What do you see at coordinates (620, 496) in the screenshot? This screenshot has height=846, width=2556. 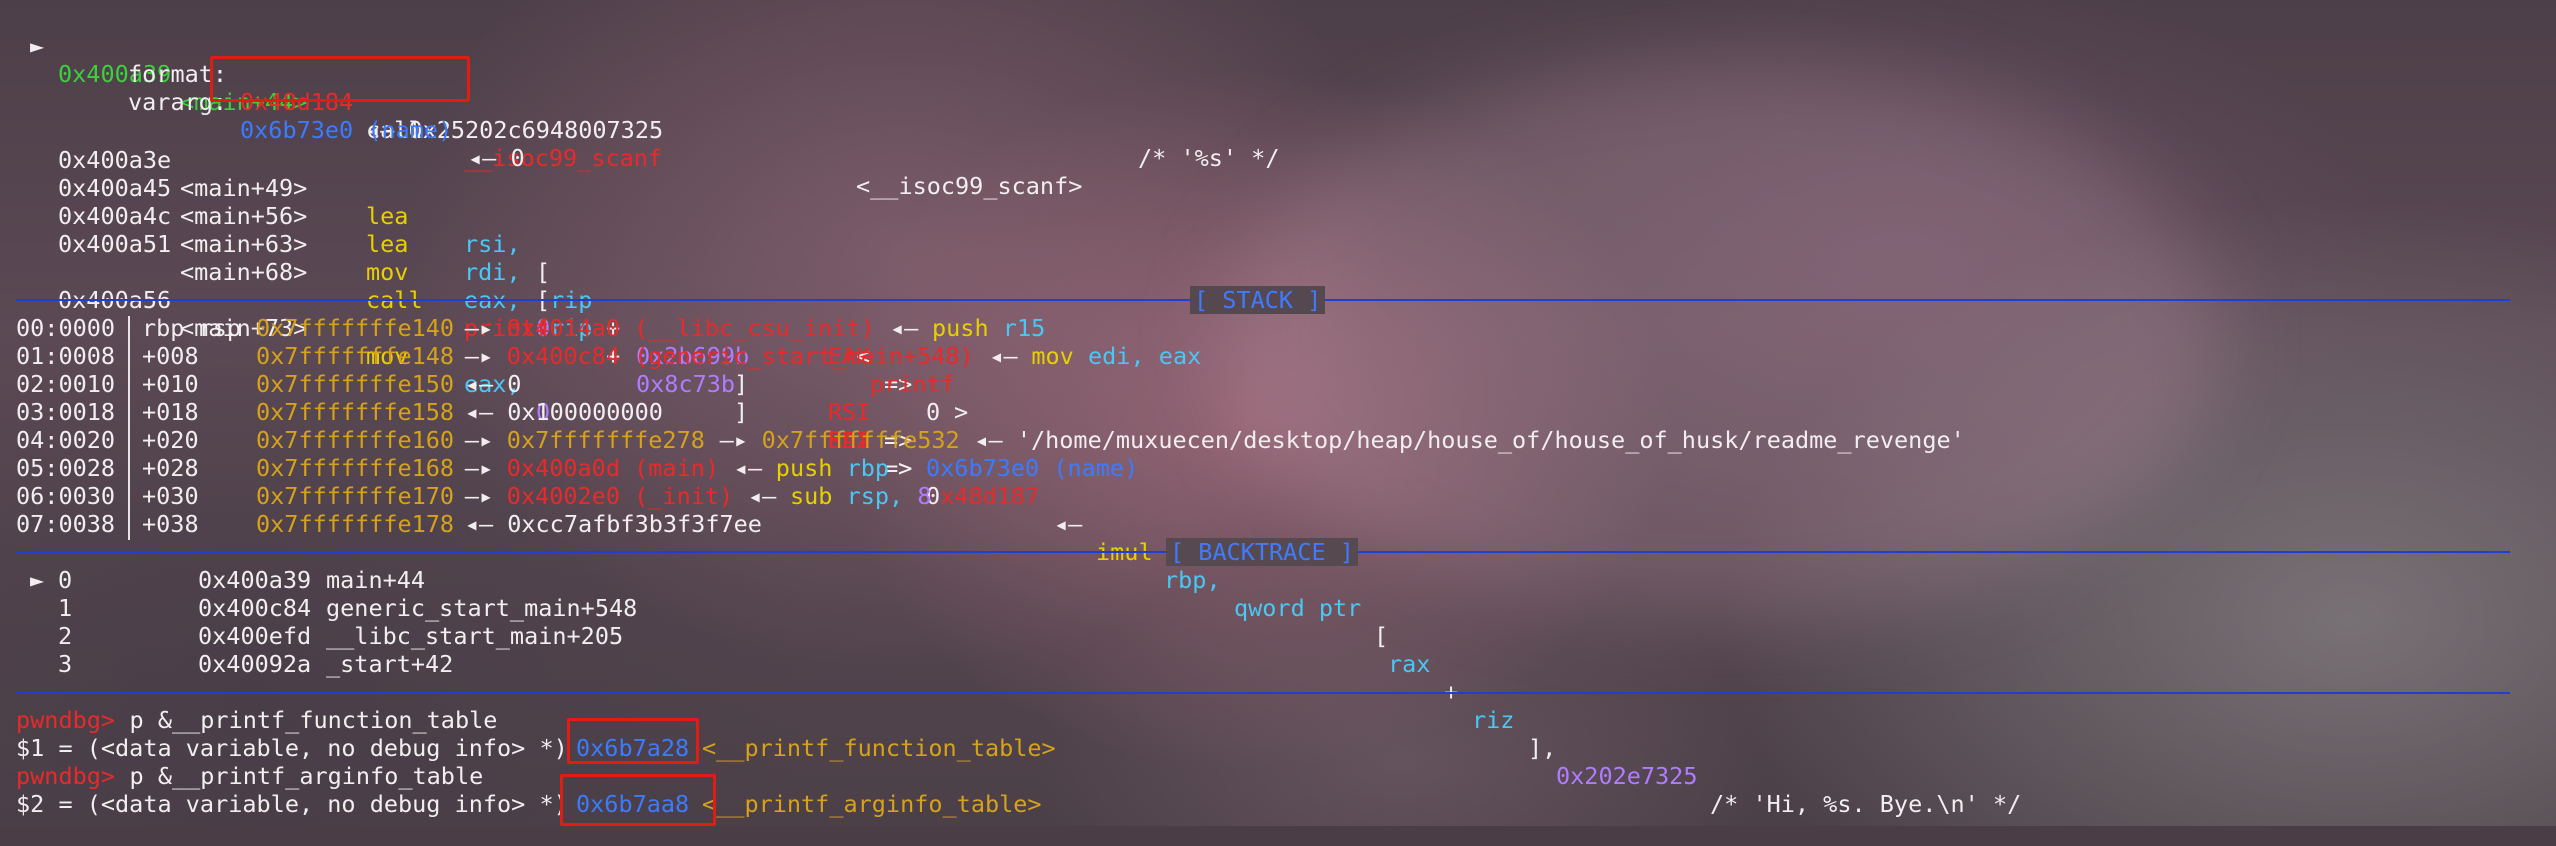 I see `deref-value: 0x4002e0 (_init)` at bounding box center [620, 496].